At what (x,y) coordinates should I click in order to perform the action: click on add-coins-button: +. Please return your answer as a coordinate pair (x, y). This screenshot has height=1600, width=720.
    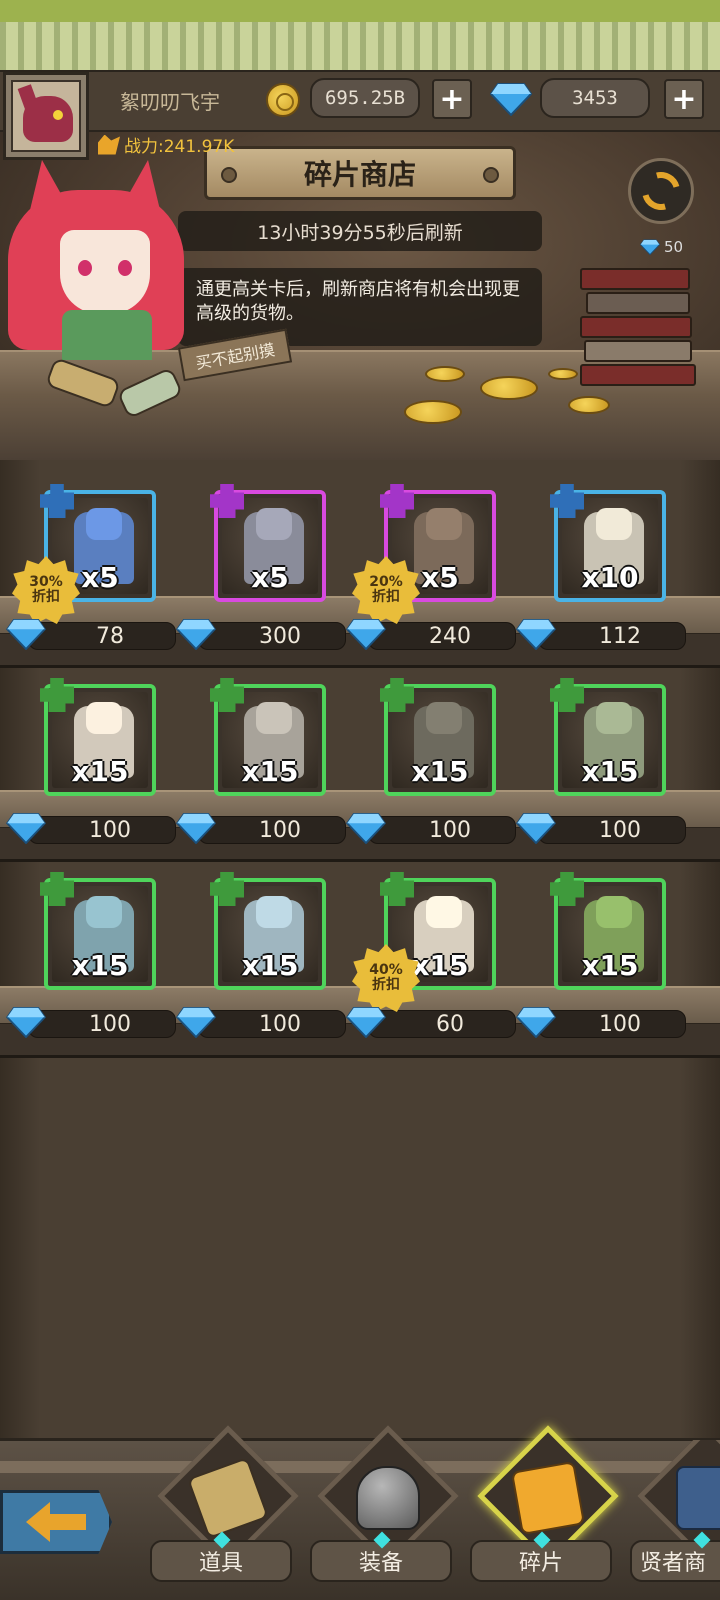
    Looking at the image, I should click on (452, 99).